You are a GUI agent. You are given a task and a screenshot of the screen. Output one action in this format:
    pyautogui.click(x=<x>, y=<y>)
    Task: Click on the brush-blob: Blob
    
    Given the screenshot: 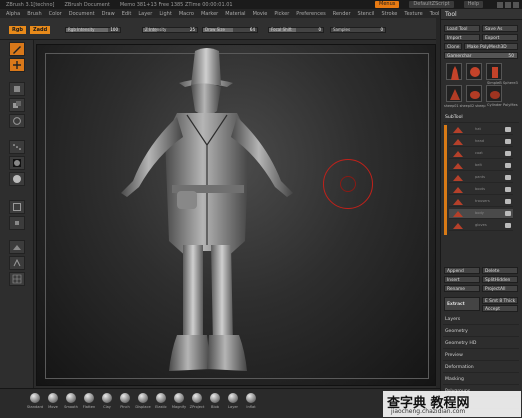 What is the action you would take?
    pyautogui.click(x=215, y=401)
    